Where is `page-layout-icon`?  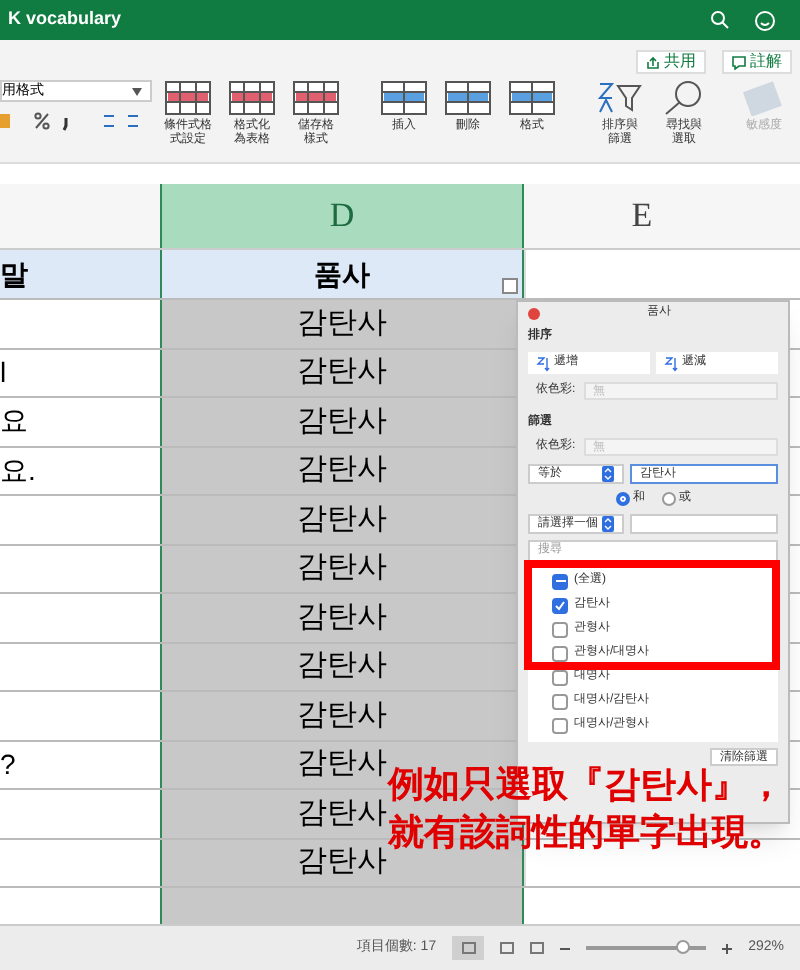
page-layout-icon is located at coordinates (507, 948).